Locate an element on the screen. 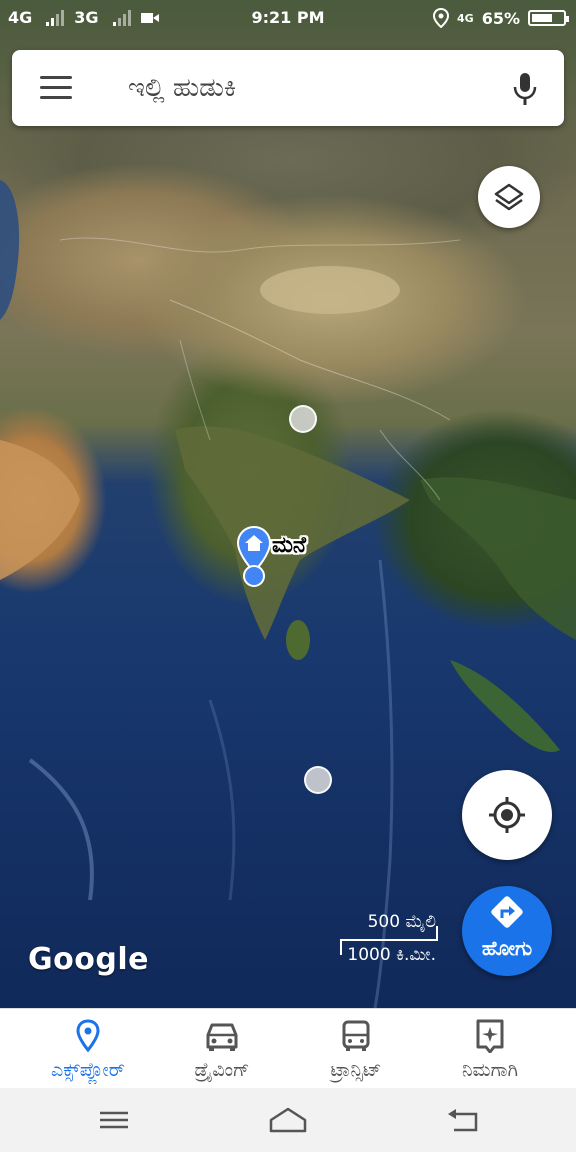  go-label: ಹೋಗು is located at coordinates (507, 948).